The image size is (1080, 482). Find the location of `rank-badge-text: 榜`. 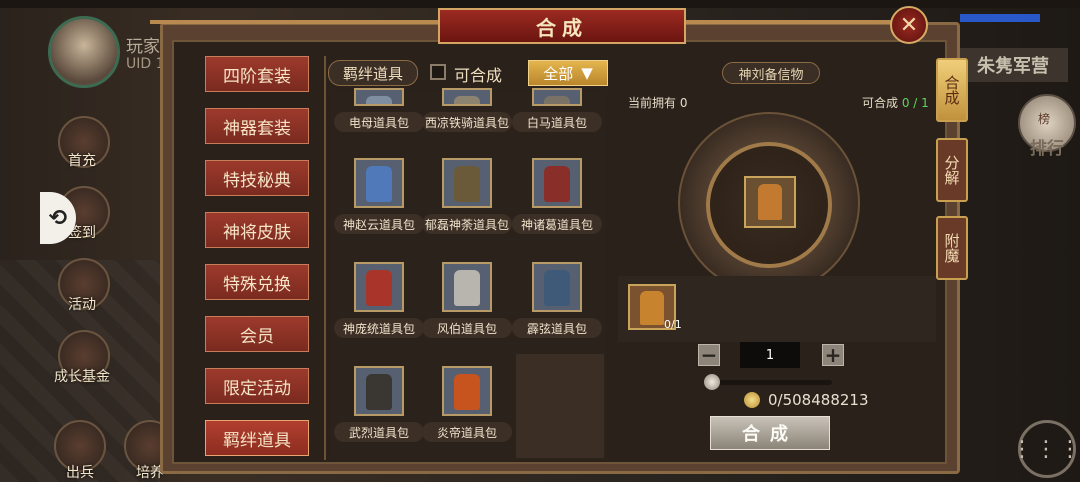

rank-badge-text: 榜 is located at coordinates (1044, 119).